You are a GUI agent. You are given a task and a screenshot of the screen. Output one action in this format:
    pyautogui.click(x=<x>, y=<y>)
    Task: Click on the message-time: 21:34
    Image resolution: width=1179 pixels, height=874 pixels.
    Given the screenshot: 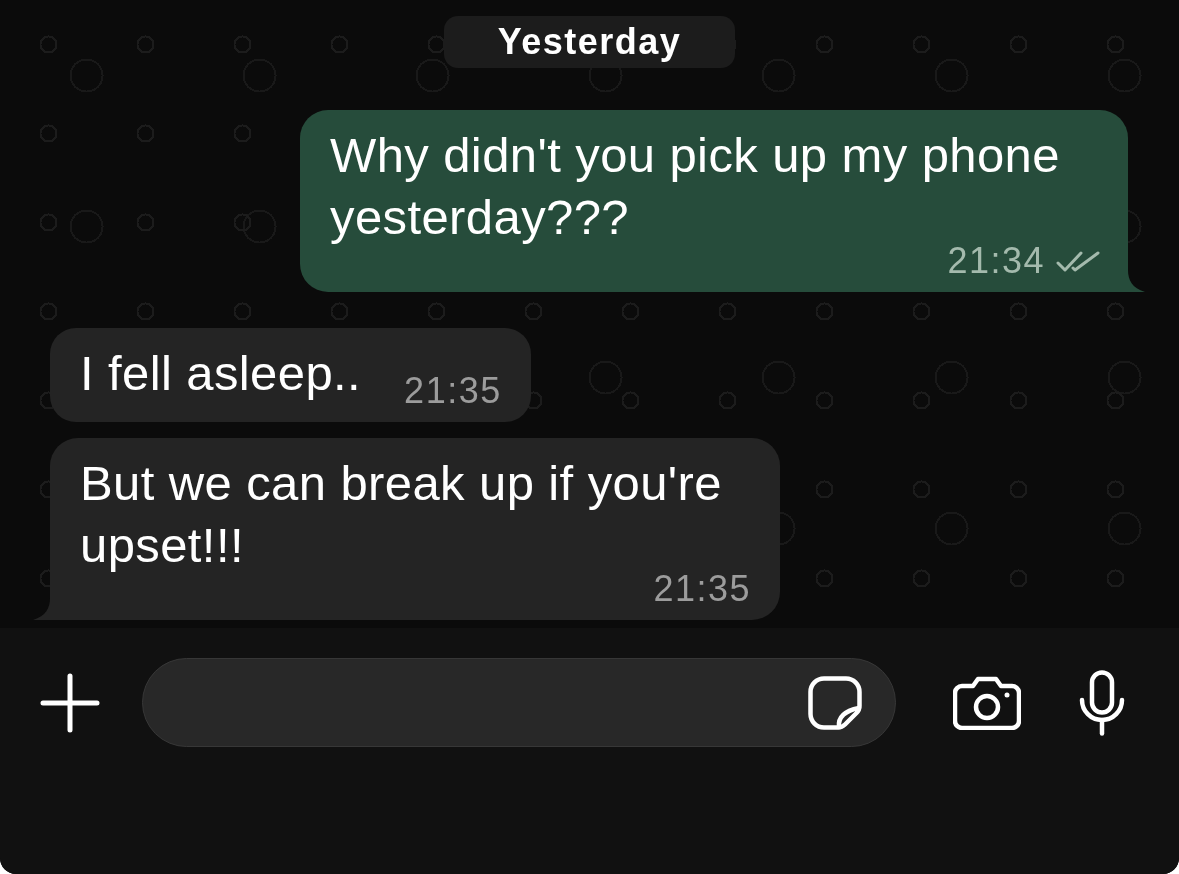 What is the action you would take?
    pyautogui.click(x=996, y=261)
    